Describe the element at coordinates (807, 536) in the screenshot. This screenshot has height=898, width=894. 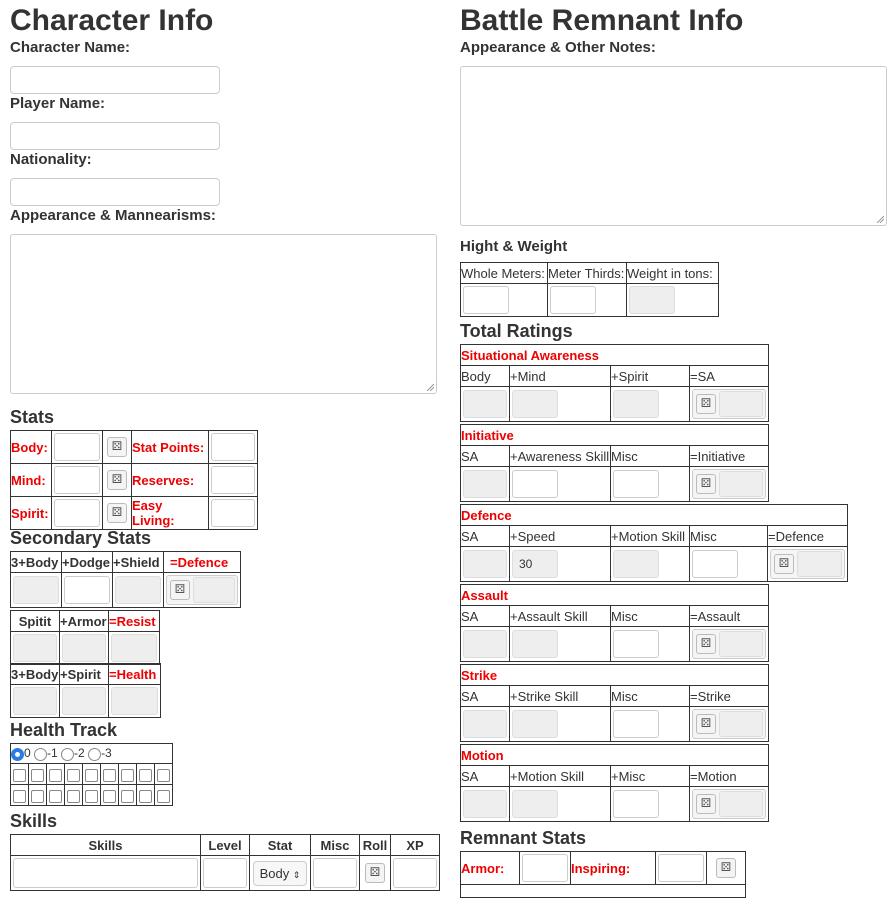
I see `header-cell: =Defence` at that location.